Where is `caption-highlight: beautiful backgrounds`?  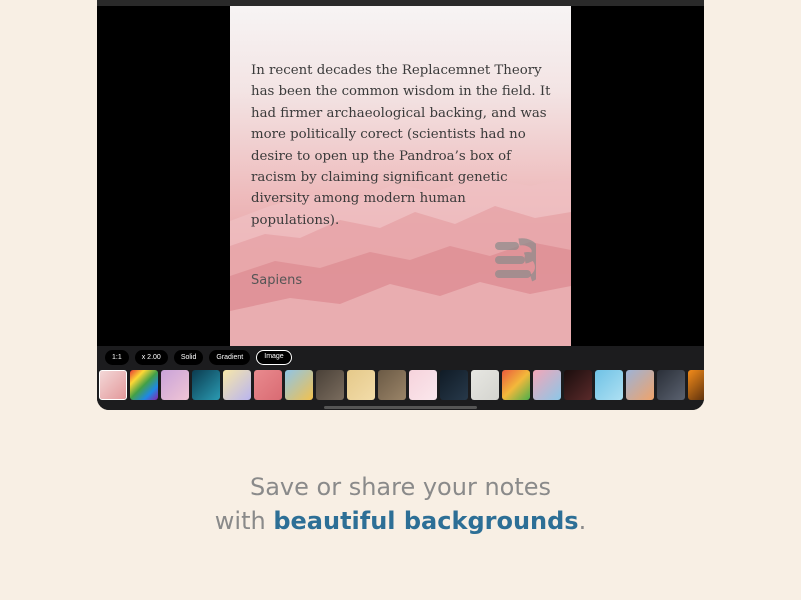
caption-highlight: beautiful backgrounds is located at coordinates (426, 521).